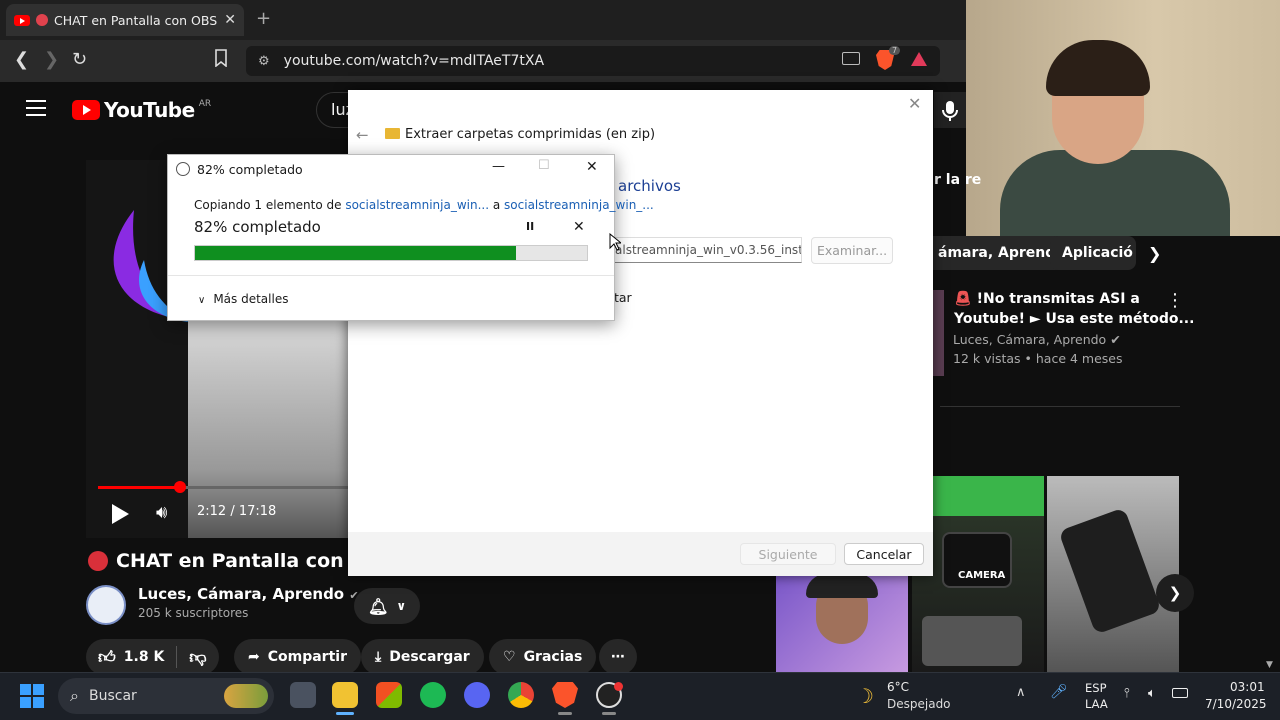  I want to click on url-field: ⚙ youtube.com/watch?v=mdITAeT7tXA, so click(593, 61).